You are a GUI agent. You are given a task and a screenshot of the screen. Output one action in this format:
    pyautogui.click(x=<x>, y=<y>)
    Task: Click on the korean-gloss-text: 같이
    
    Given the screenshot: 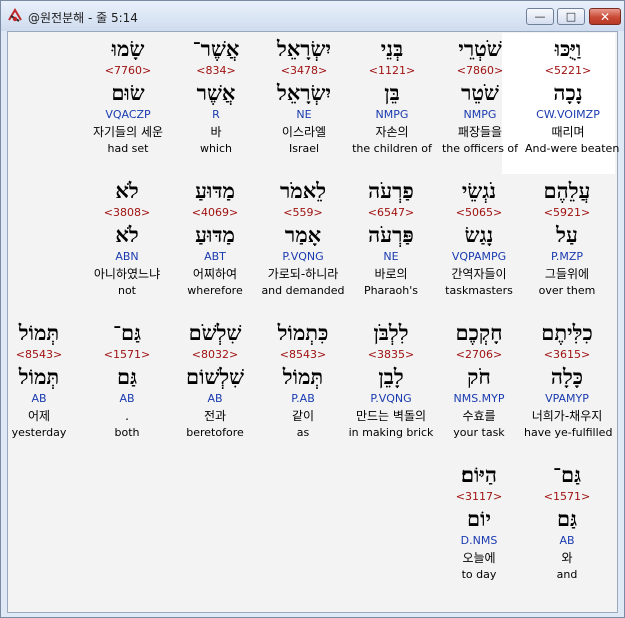 What is the action you would take?
    pyautogui.click(x=303, y=416)
    